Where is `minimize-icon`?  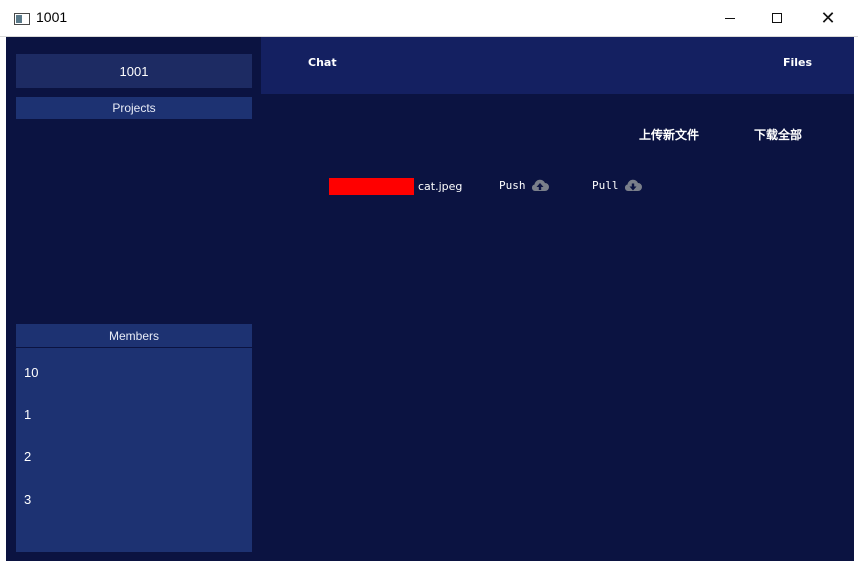
minimize-icon is located at coordinates (730, 18).